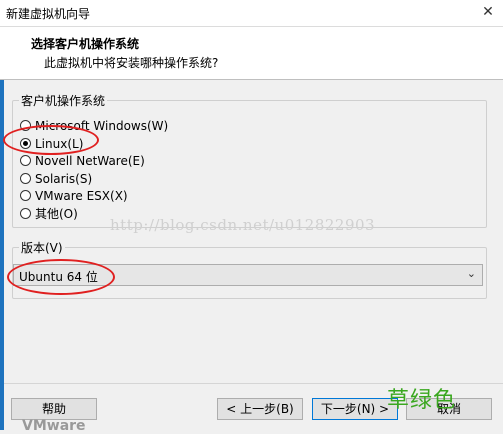  What do you see at coordinates (56, 214) in the screenshot?
I see `radio-label: 其他(O)` at bounding box center [56, 214].